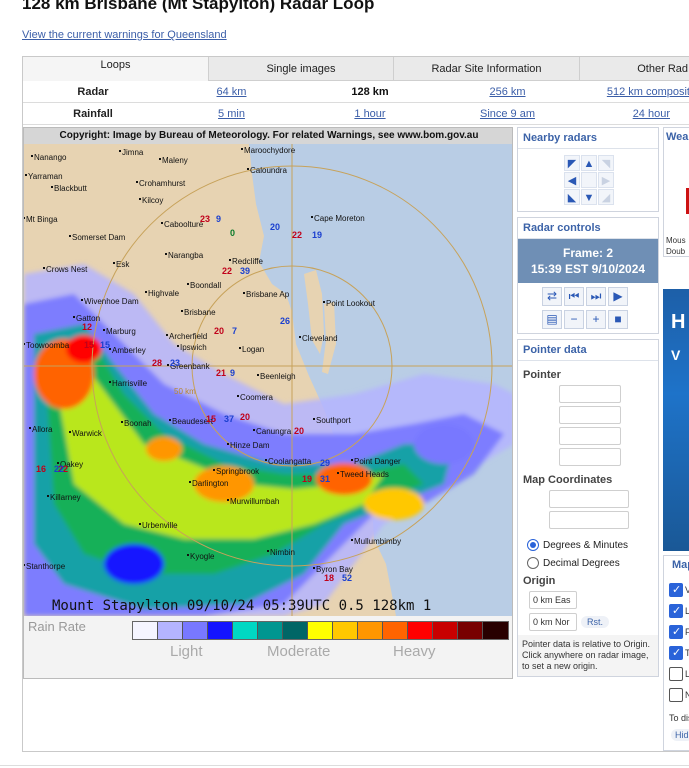  What do you see at coordinates (595, 622) in the screenshot?
I see `reset-origin-button: Rst.` at bounding box center [595, 622].